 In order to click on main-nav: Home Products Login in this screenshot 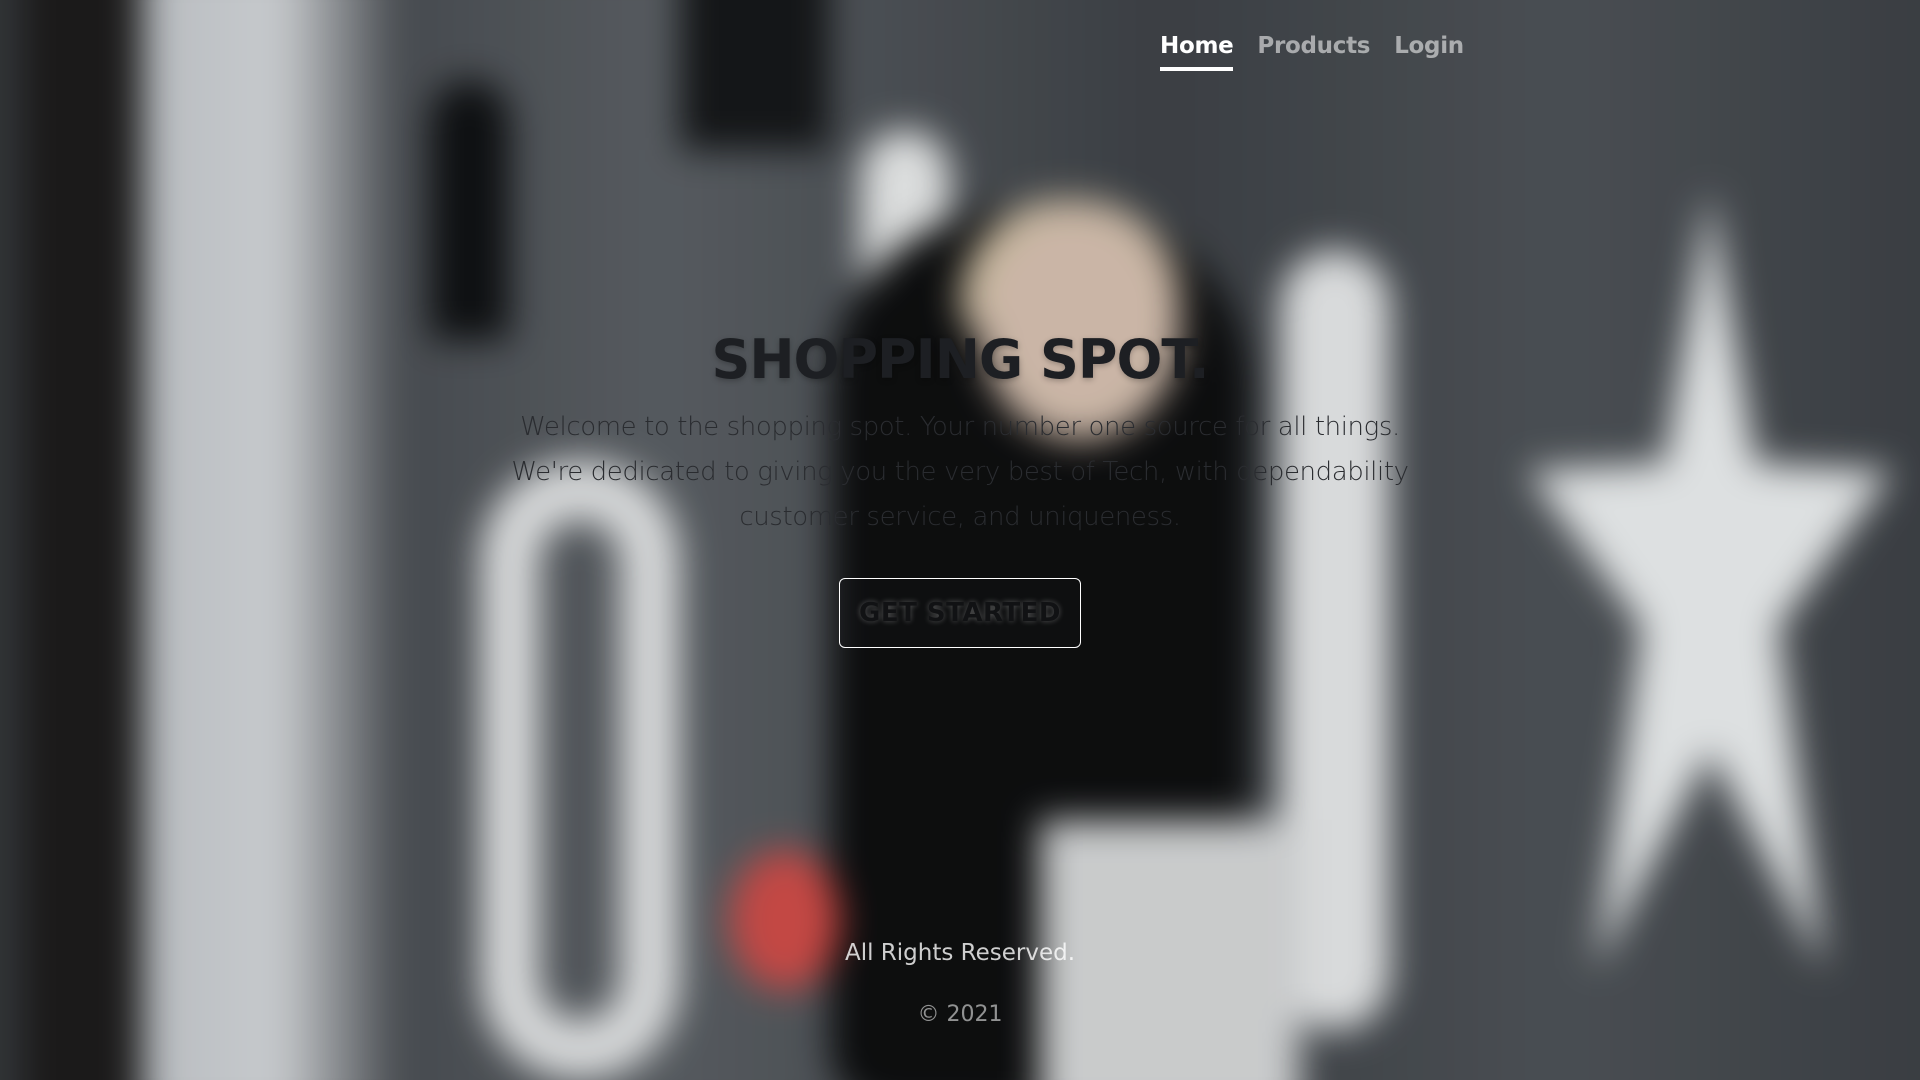, I will do `click(1312, 52)`.